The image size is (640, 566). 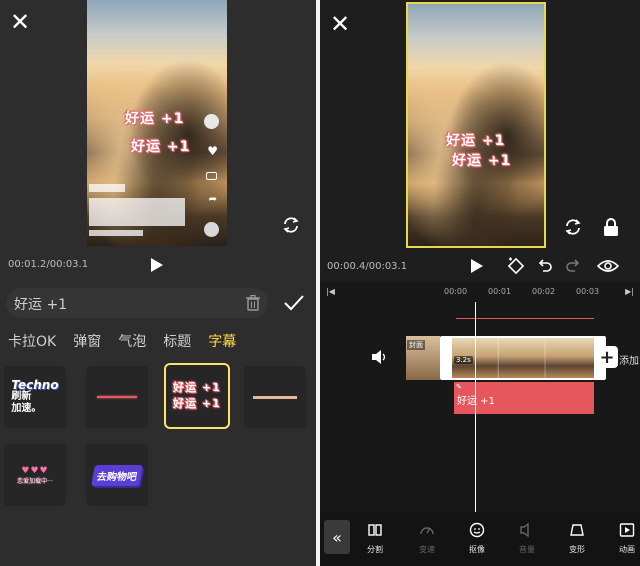 I want to click on heart-icon: ♥♥♥, so click(x=35, y=470).